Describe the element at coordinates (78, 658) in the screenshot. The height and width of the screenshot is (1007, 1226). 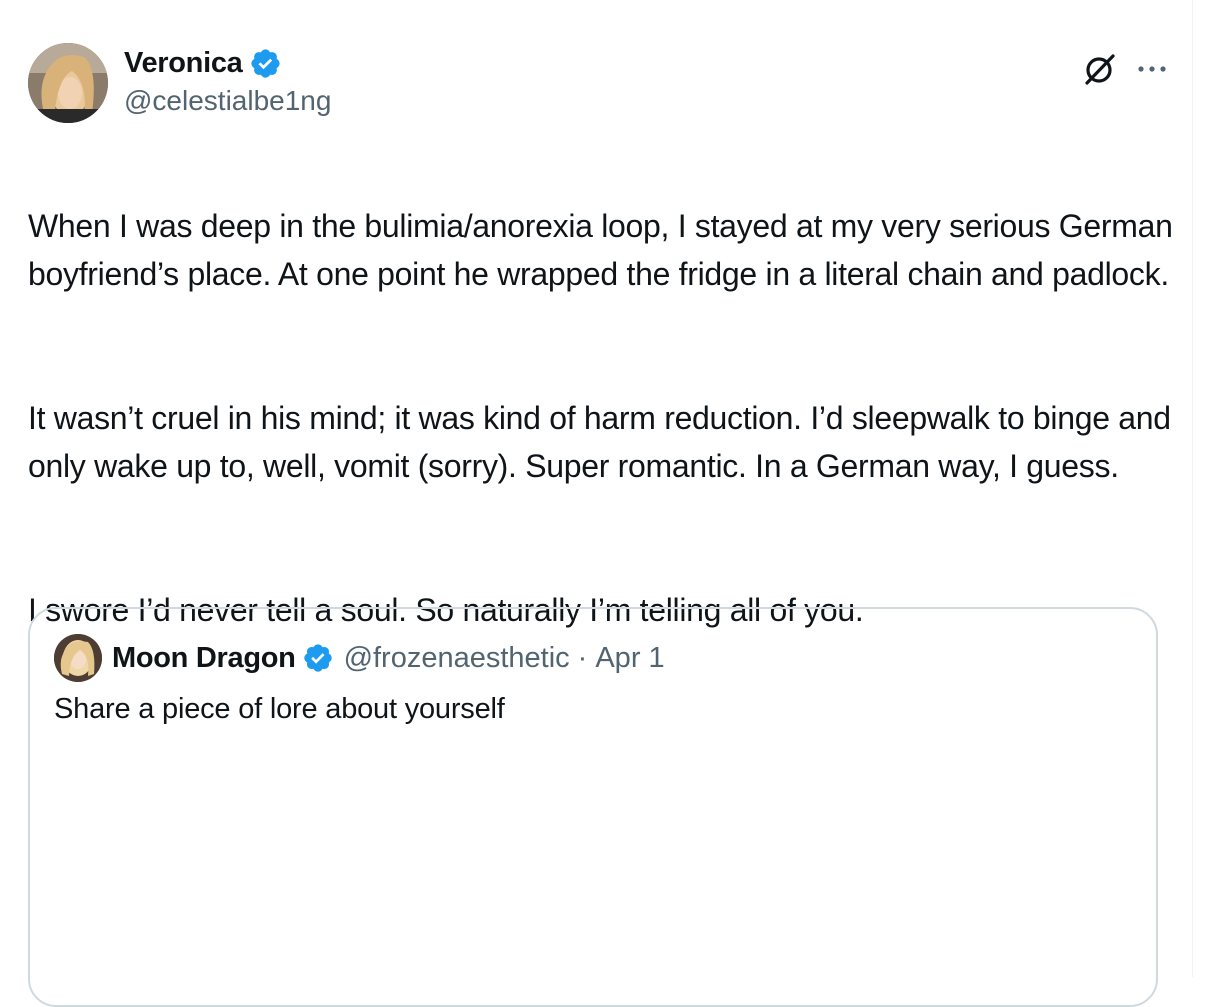
I see `quoted-author-avatar` at that location.